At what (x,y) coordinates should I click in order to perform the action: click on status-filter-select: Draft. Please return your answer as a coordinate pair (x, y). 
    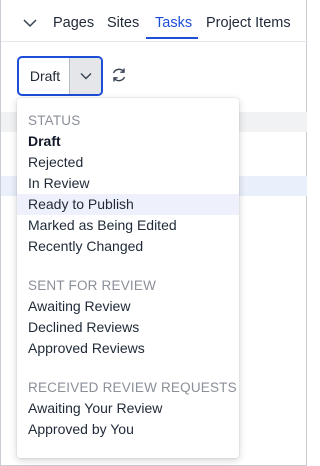
    Looking at the image, I should click on (60, 76).